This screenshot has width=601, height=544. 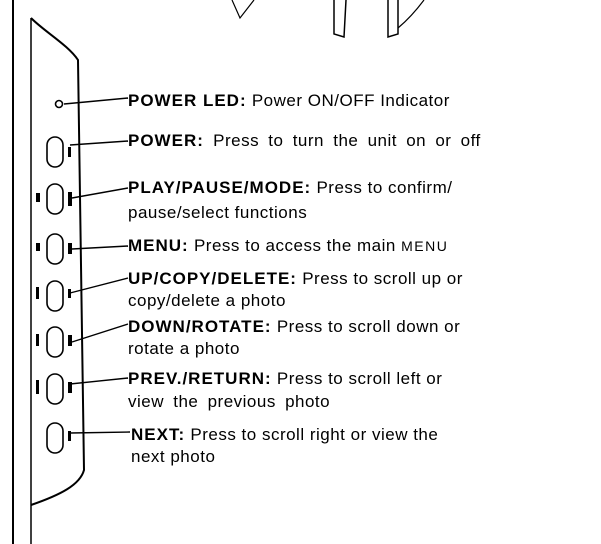 What do you see at coordinates (285, 378) in the screenshot?
I see `label-prev-return: PREV./RETURN: Press to scroll left or` at bounding box center [285, 378].